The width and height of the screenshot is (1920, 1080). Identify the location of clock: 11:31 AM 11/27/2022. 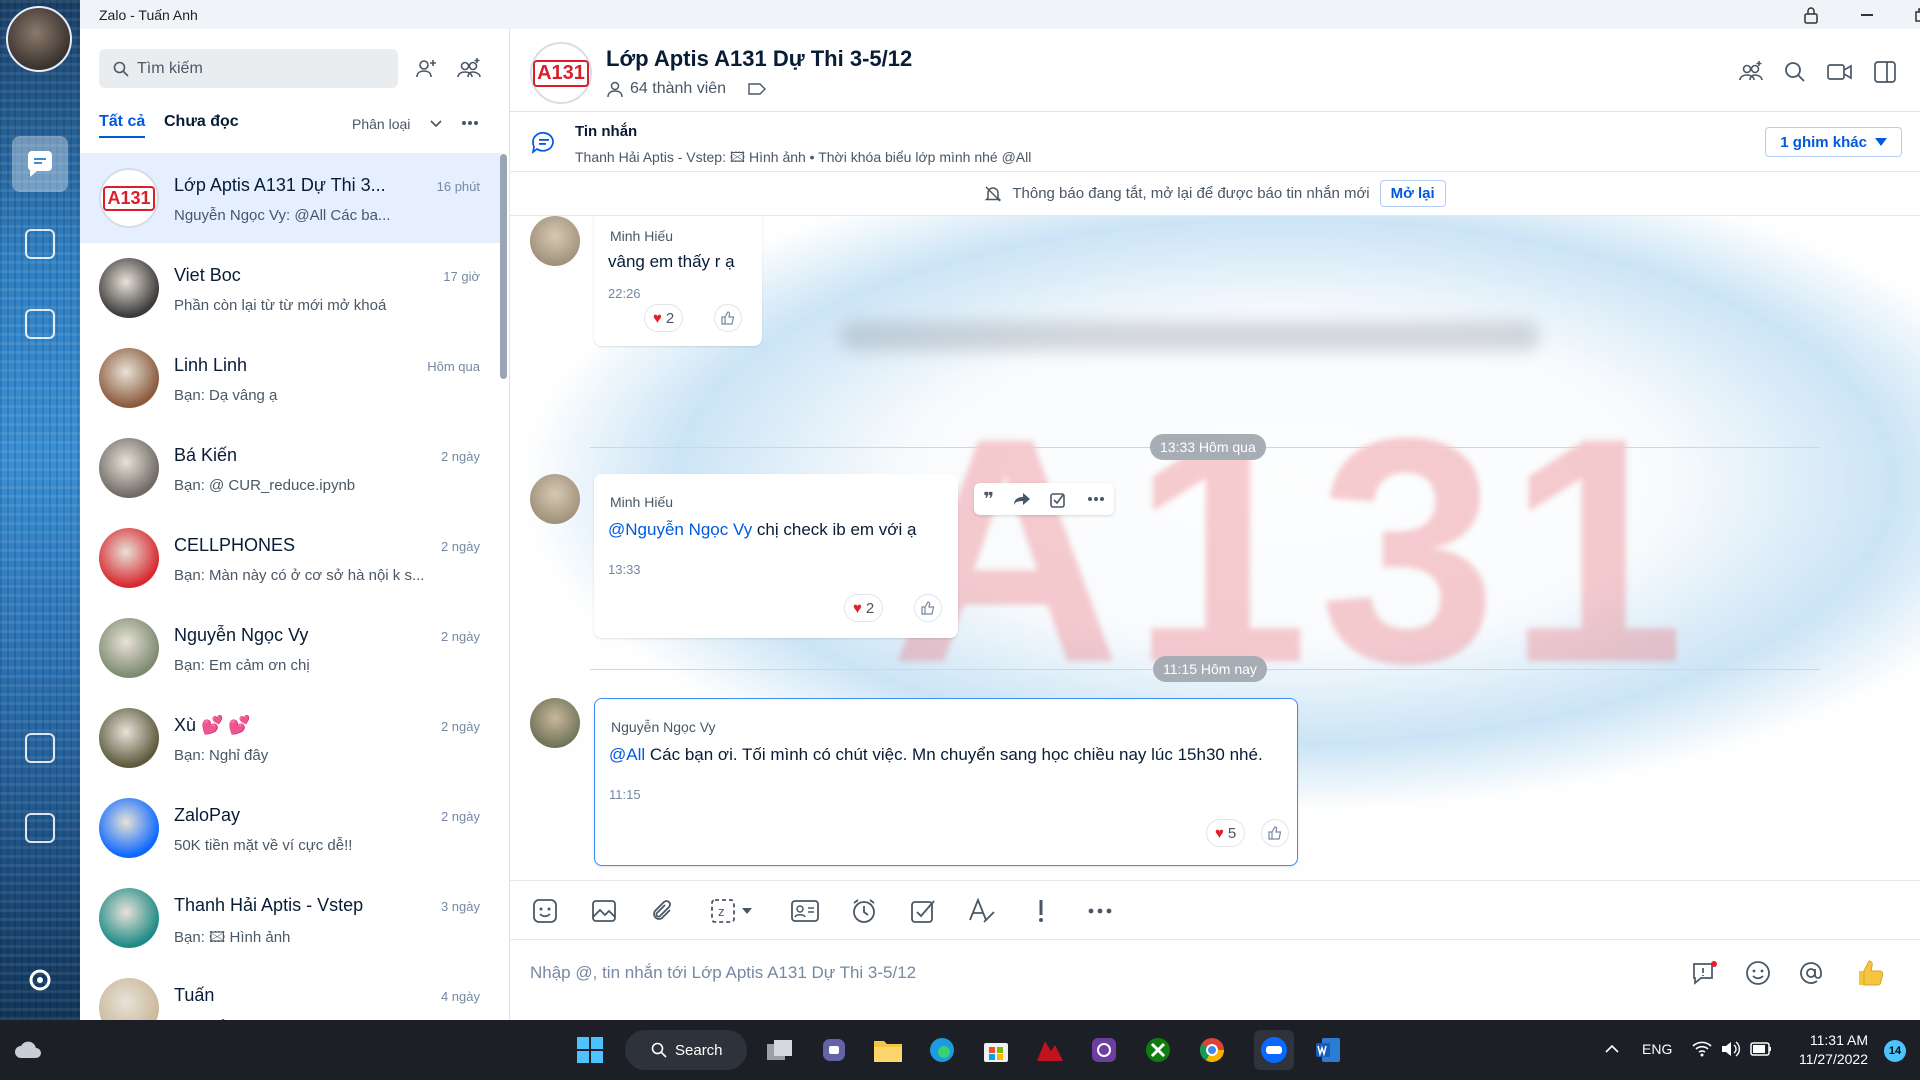
(1833, 1050).